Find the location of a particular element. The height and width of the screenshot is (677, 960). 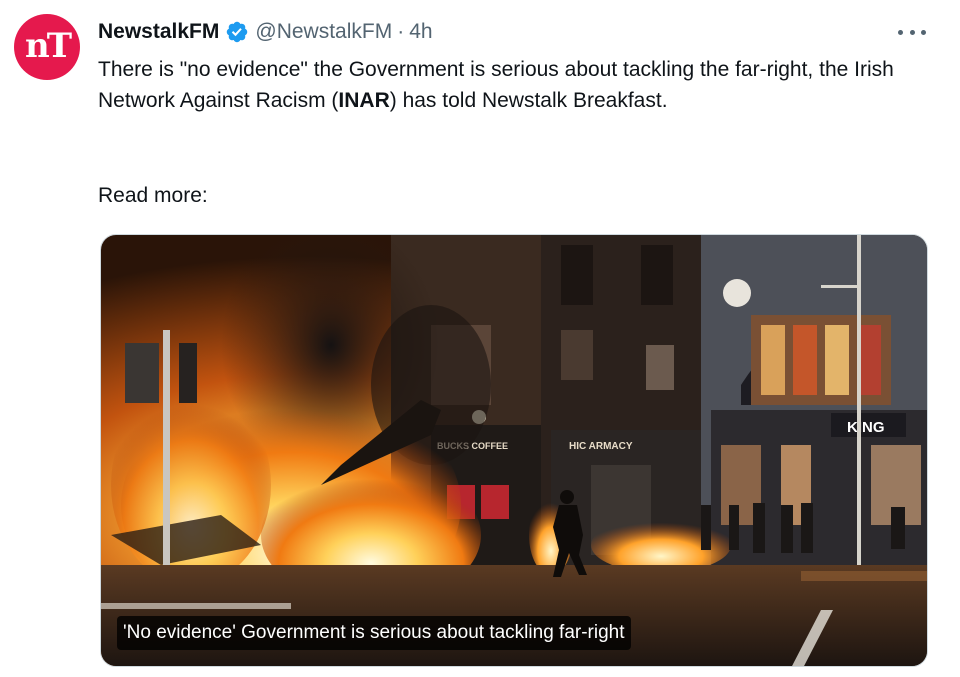

sign-pharmacy: HIC ARMACY is located at coordinates (601, 446).